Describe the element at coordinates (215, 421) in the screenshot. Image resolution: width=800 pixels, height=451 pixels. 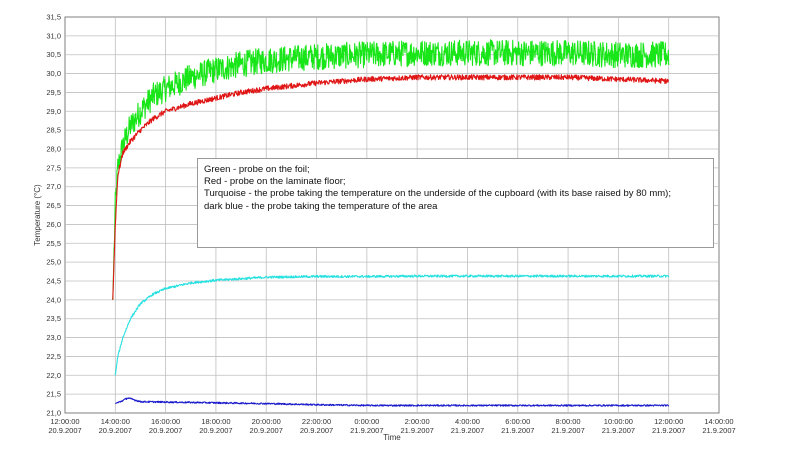
I see `x-tick-time: 18:00:00` at that location.